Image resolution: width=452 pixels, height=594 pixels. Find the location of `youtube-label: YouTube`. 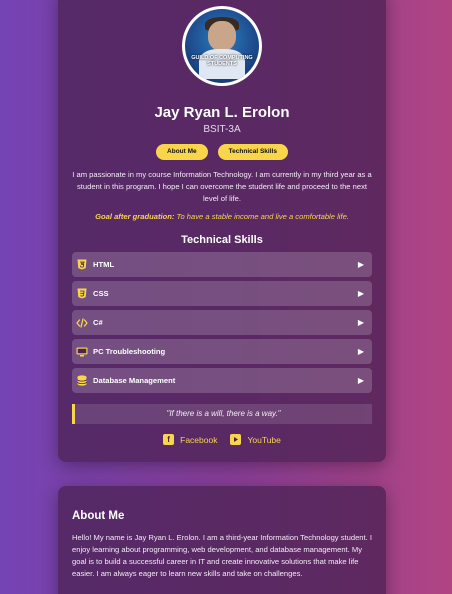

youtube-label: YouTube is located at coordinates (264, 439).